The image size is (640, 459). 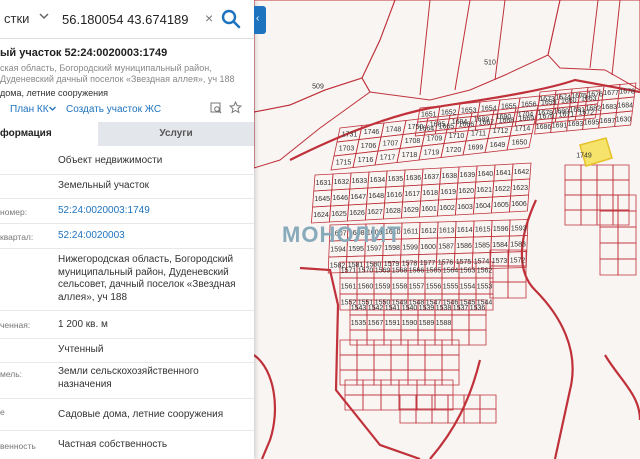 I want to click on parcel-number: 1645, so click(x=322, y=199).